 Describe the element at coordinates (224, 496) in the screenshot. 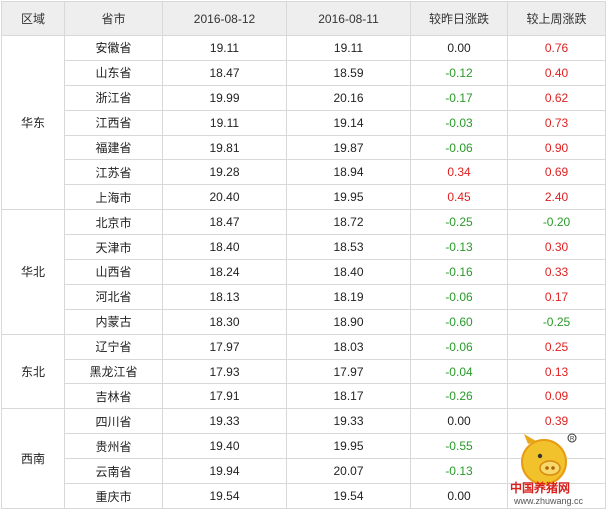

I see `price-date1-cell: 19.54` at that location.